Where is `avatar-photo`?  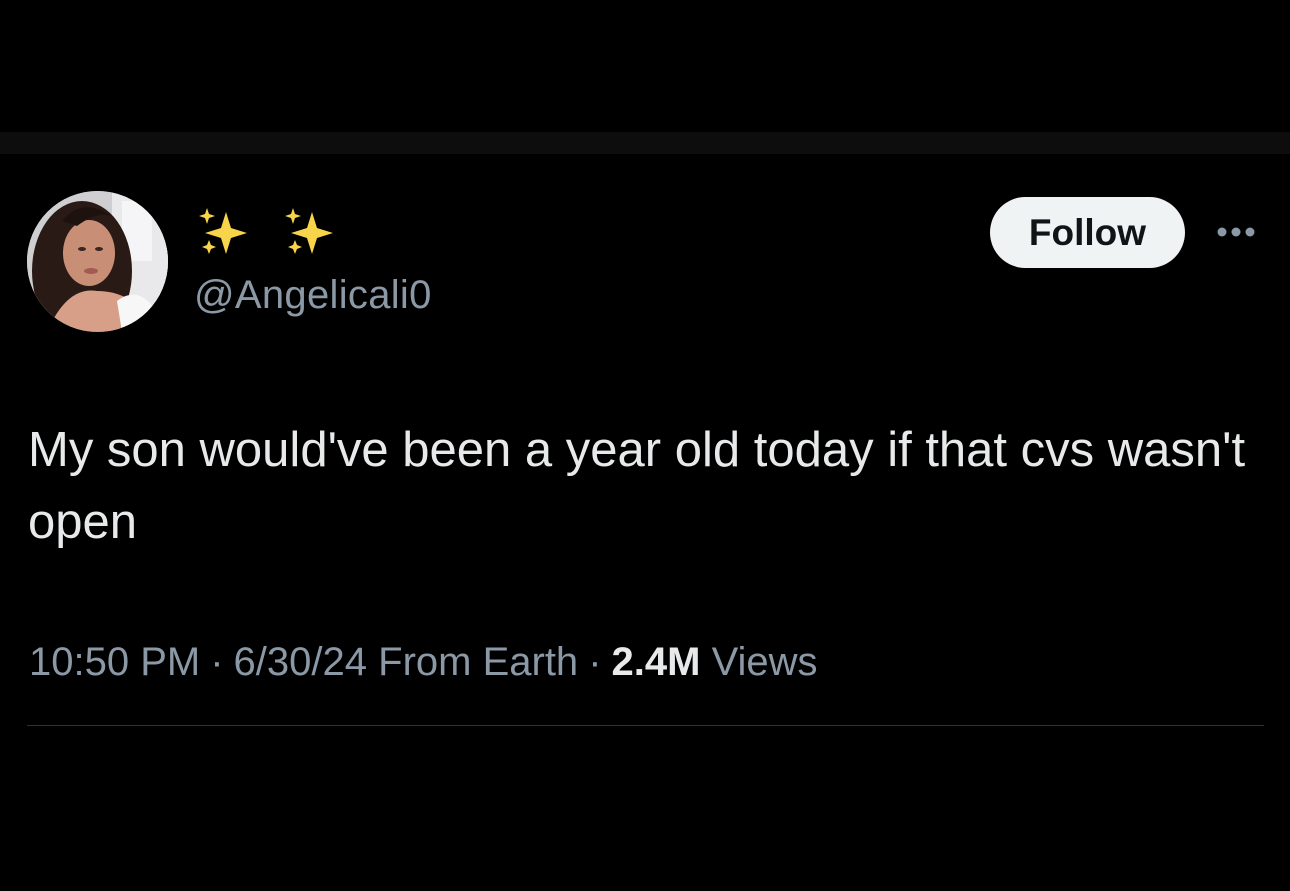
avatar-photo is located at coordinates (97, 261).